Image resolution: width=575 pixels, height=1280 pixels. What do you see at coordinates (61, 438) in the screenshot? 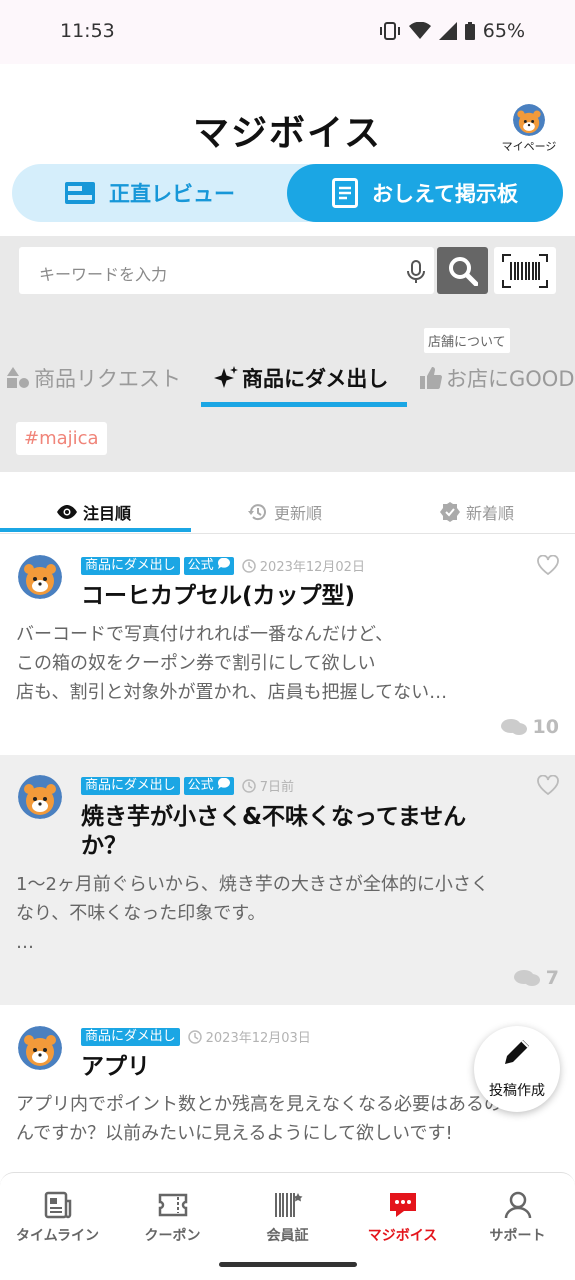
I see `hashtag-chip: #majica` at bounding box center [61, 438].